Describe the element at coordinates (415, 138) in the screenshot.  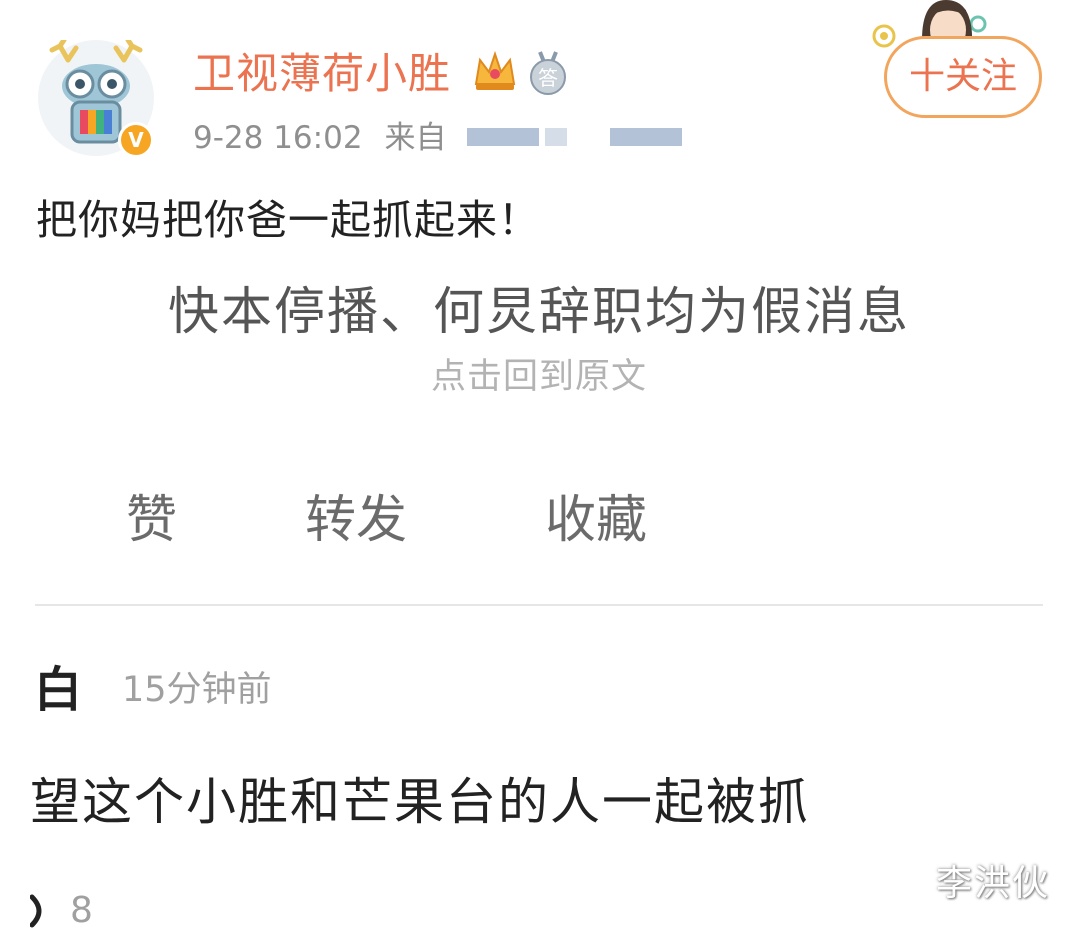
I see `post-source-label: 来自` at that location.